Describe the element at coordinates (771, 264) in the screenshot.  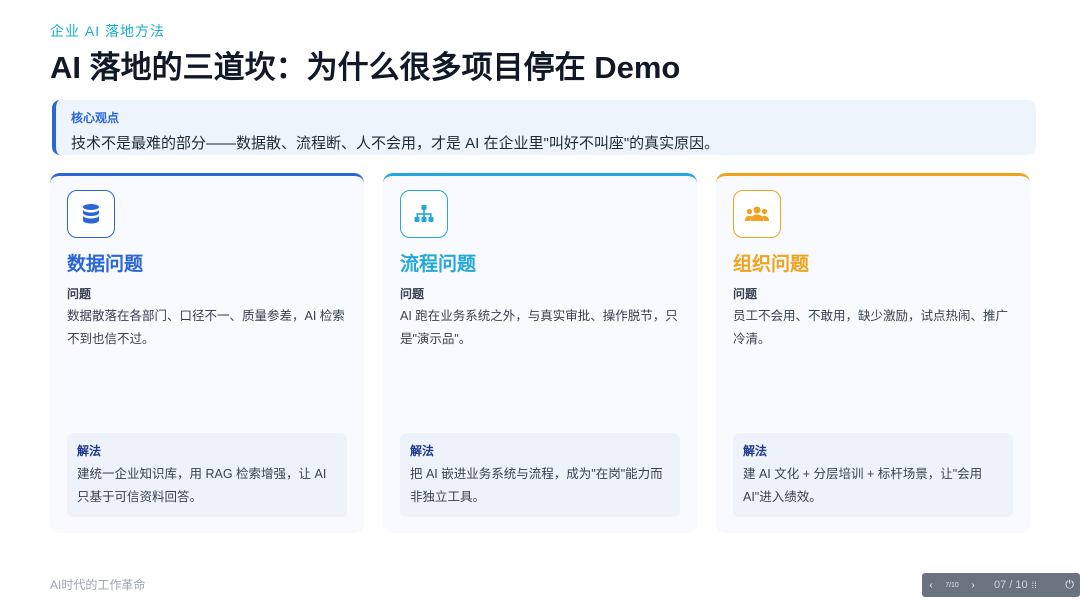
I see `card-title: 组织问题` at that location.